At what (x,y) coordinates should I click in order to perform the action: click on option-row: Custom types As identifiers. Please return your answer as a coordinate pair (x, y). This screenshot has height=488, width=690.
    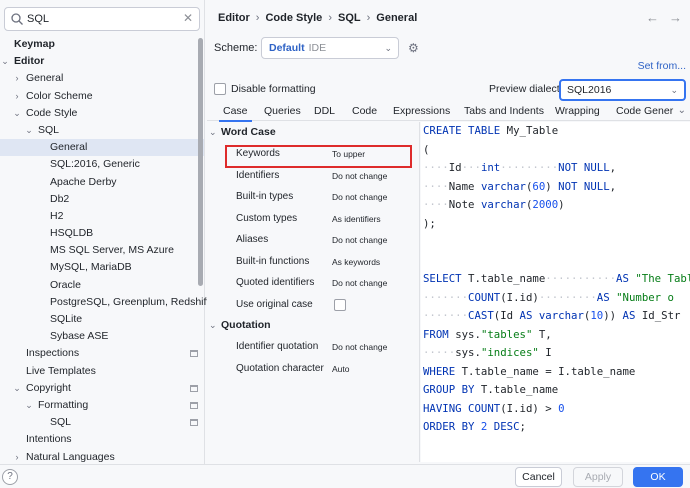
    Looking at the image, I should click on (313, 219).